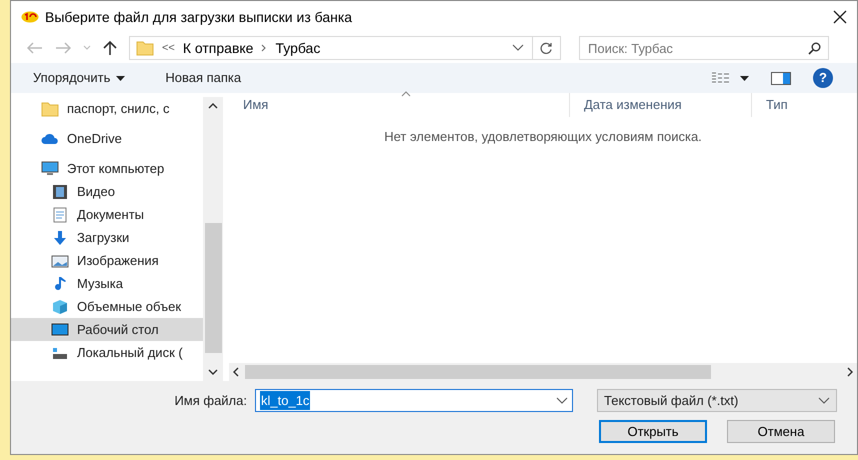  I want to click on cube-icon, so click(60, 306).